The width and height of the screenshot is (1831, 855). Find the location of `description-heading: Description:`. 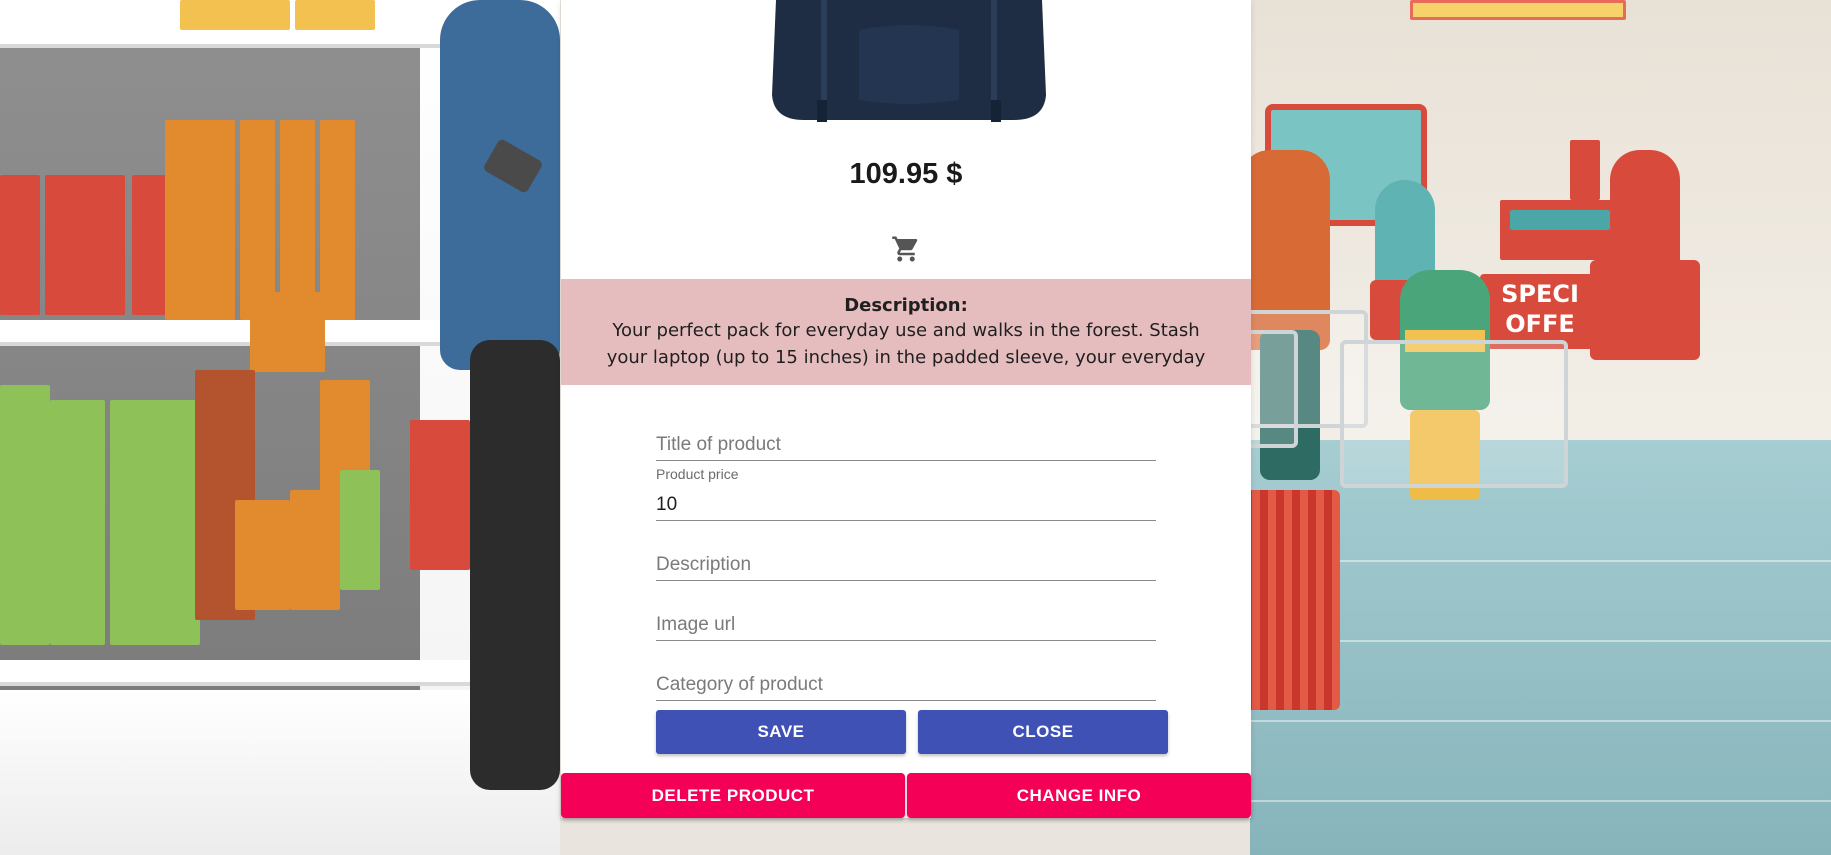

description-heading: Description: is located at coordinates (906, 305).